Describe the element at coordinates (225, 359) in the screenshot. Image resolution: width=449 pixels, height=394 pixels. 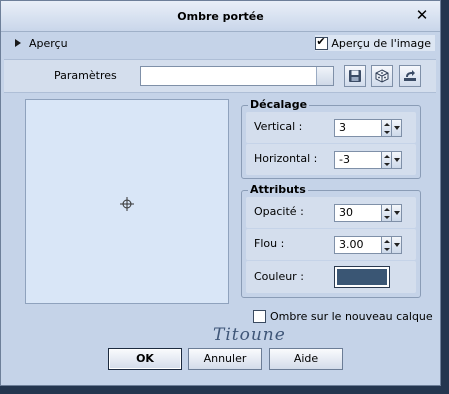
I see `cancel-button: Annuler` at that location.